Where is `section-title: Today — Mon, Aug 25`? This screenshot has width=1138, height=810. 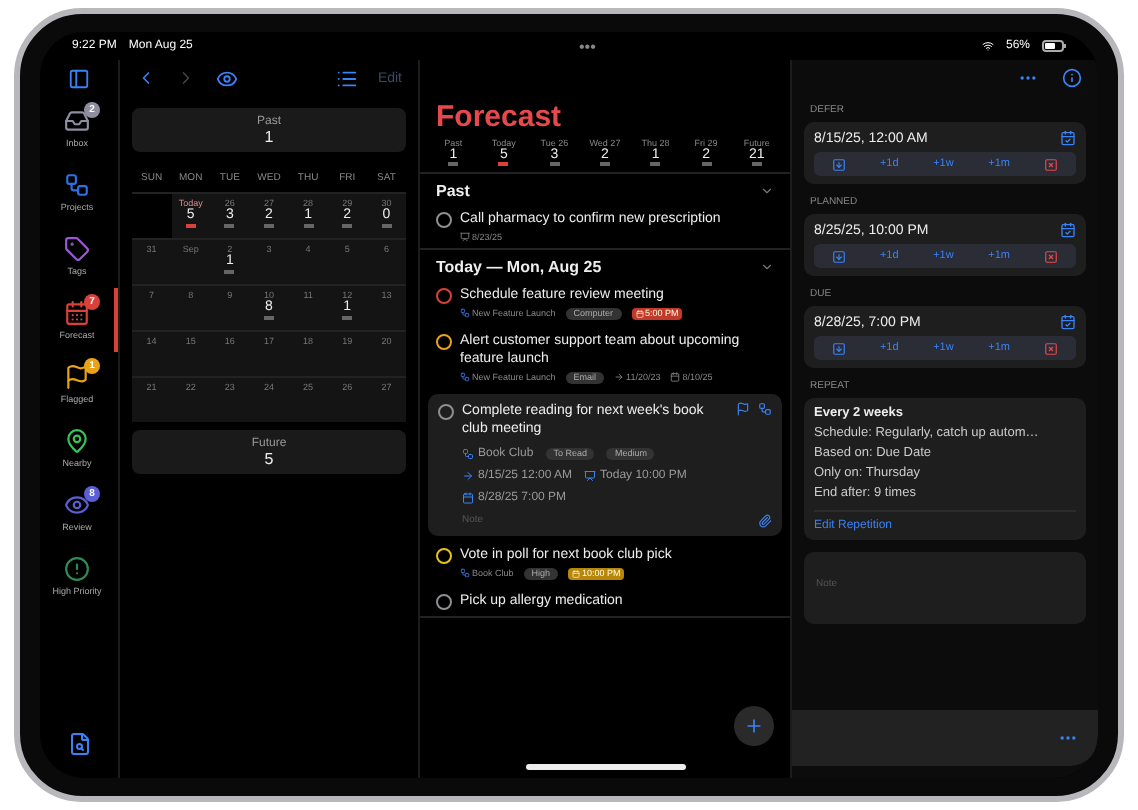
section-title: Today — Mon, Aug 25 is located at coordinates (519, 266).